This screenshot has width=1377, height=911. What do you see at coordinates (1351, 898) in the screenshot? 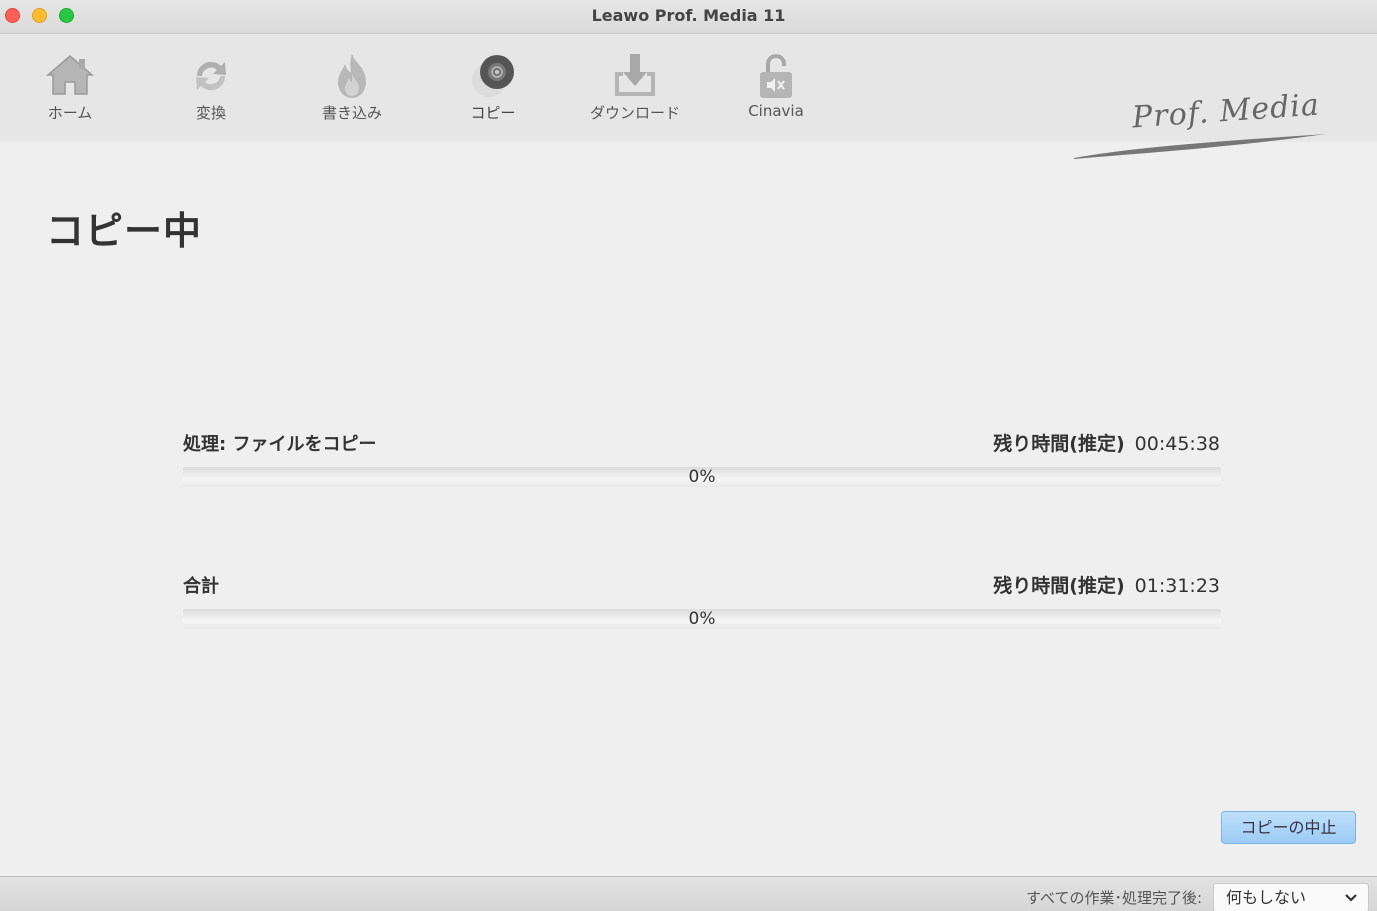
I see `chevron-down-icon` at bounding box center [1351, 898].